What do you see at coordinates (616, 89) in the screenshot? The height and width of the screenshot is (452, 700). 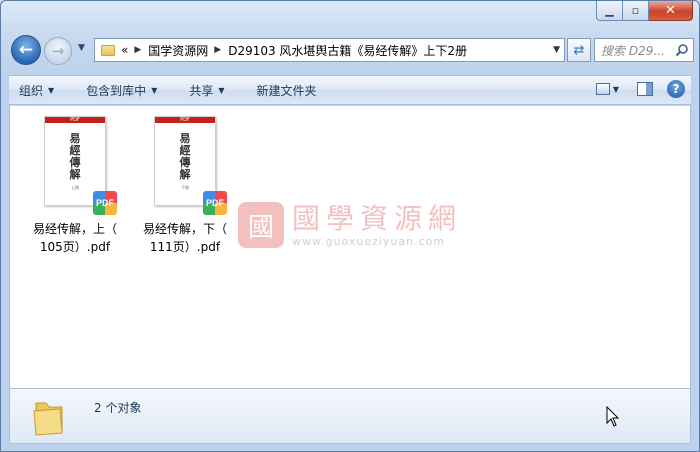 I see `view-options-chevron-icon: ▼` at bounding box center [616, 89].